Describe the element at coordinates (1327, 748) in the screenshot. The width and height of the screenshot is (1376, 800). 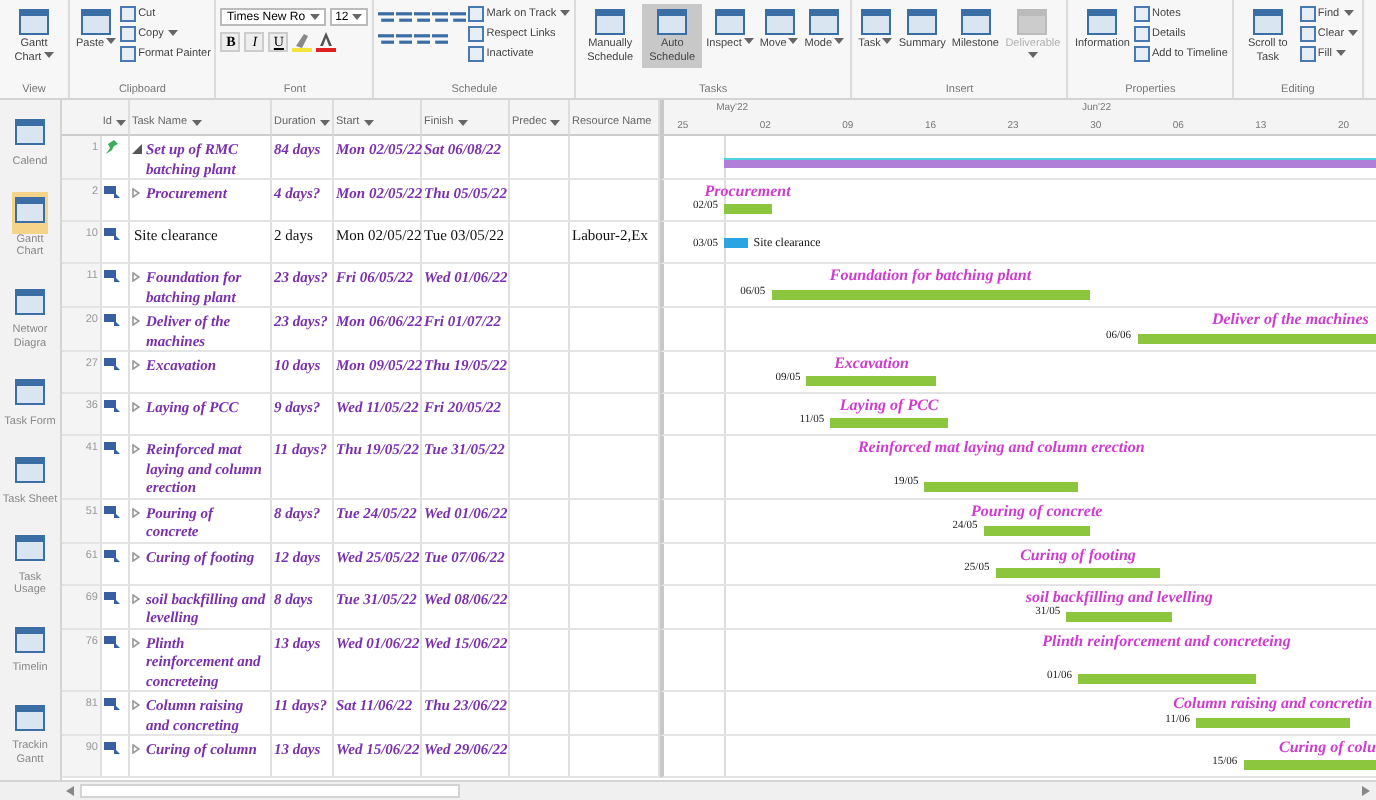
I see `task-bar-label: Curing of colu` at that location.